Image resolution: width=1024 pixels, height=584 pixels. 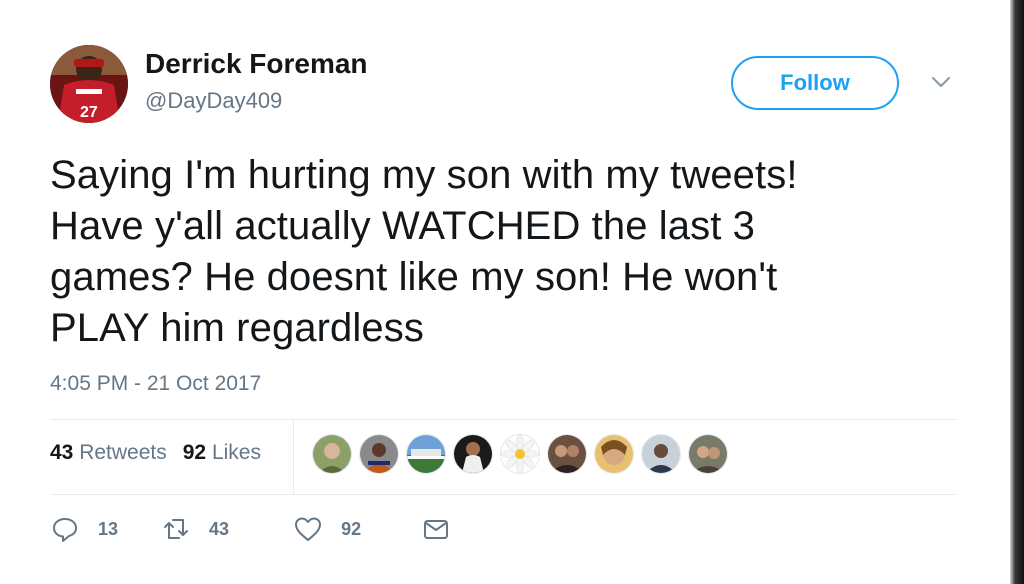 I want to click on follow-button: Follow, so click(x=815, y=83).